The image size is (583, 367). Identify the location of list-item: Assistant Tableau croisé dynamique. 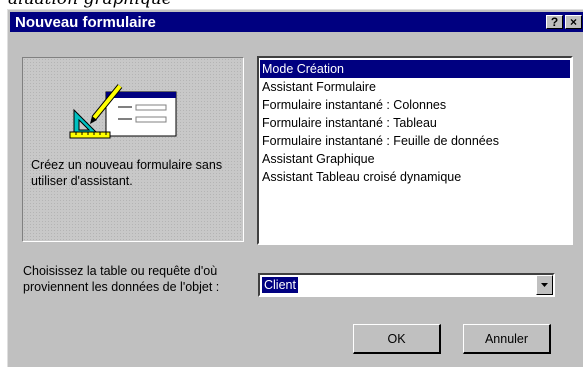
(415, 177).